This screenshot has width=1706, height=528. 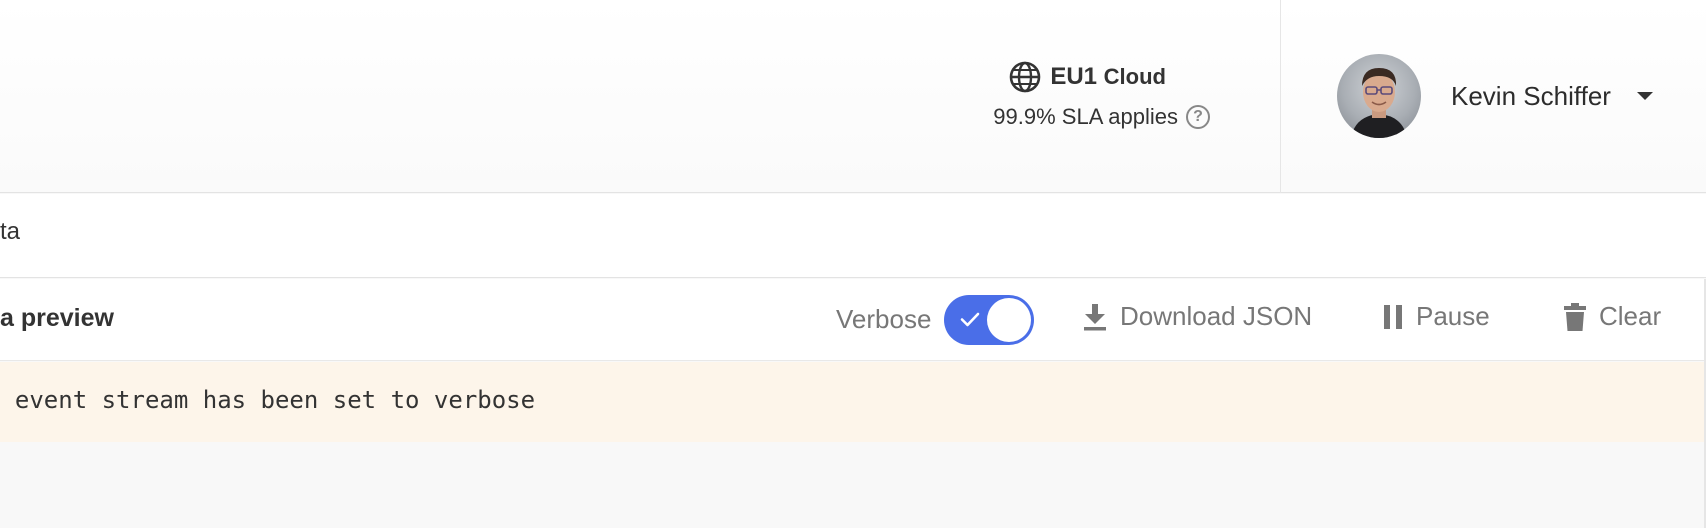 I want to click on header-divider, so click(x=1280, y=96).